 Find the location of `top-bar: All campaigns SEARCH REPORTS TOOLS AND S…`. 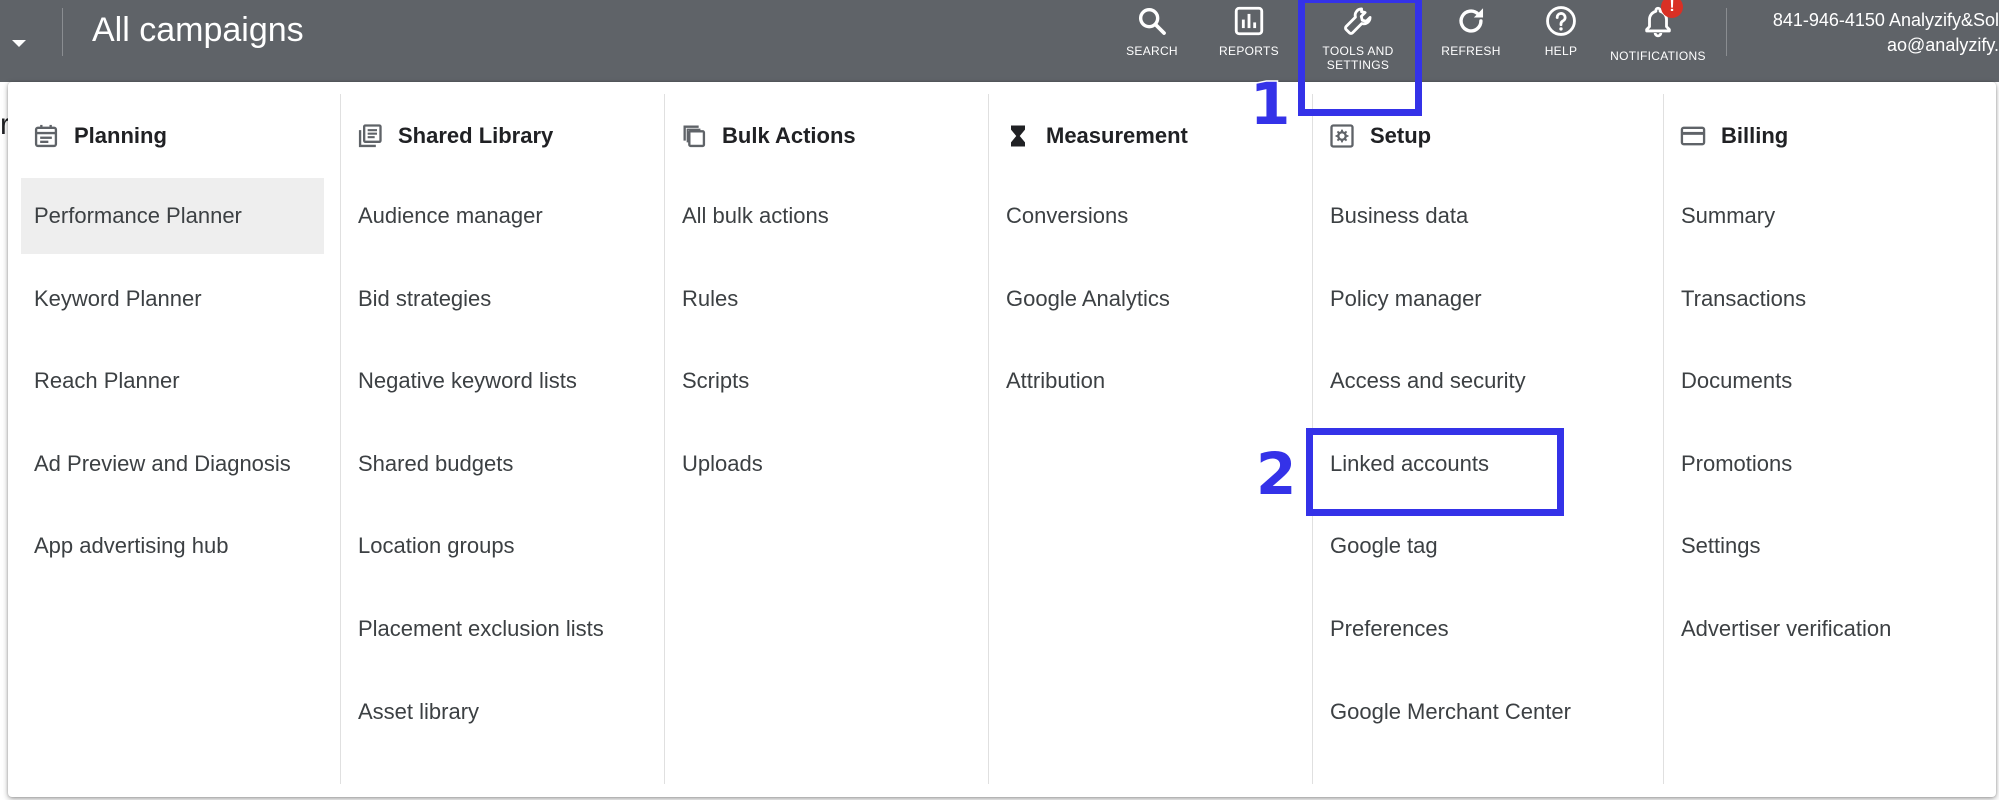

top-bar: All campaigns SEARCH REPORTS TOOLS AND S… is located at coordinates (999, 41).